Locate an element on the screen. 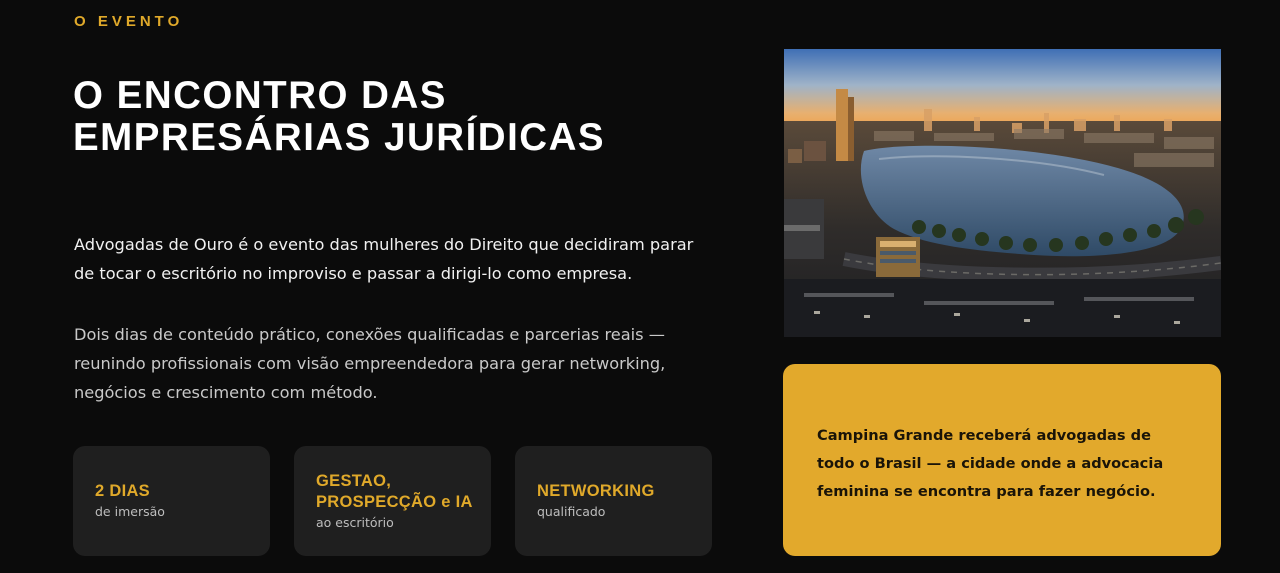 This screenshot has height=573, width=1280. feature-card-title: GESTAO, PROSPECÇÃO e IA is located at coordinates (394, 491).